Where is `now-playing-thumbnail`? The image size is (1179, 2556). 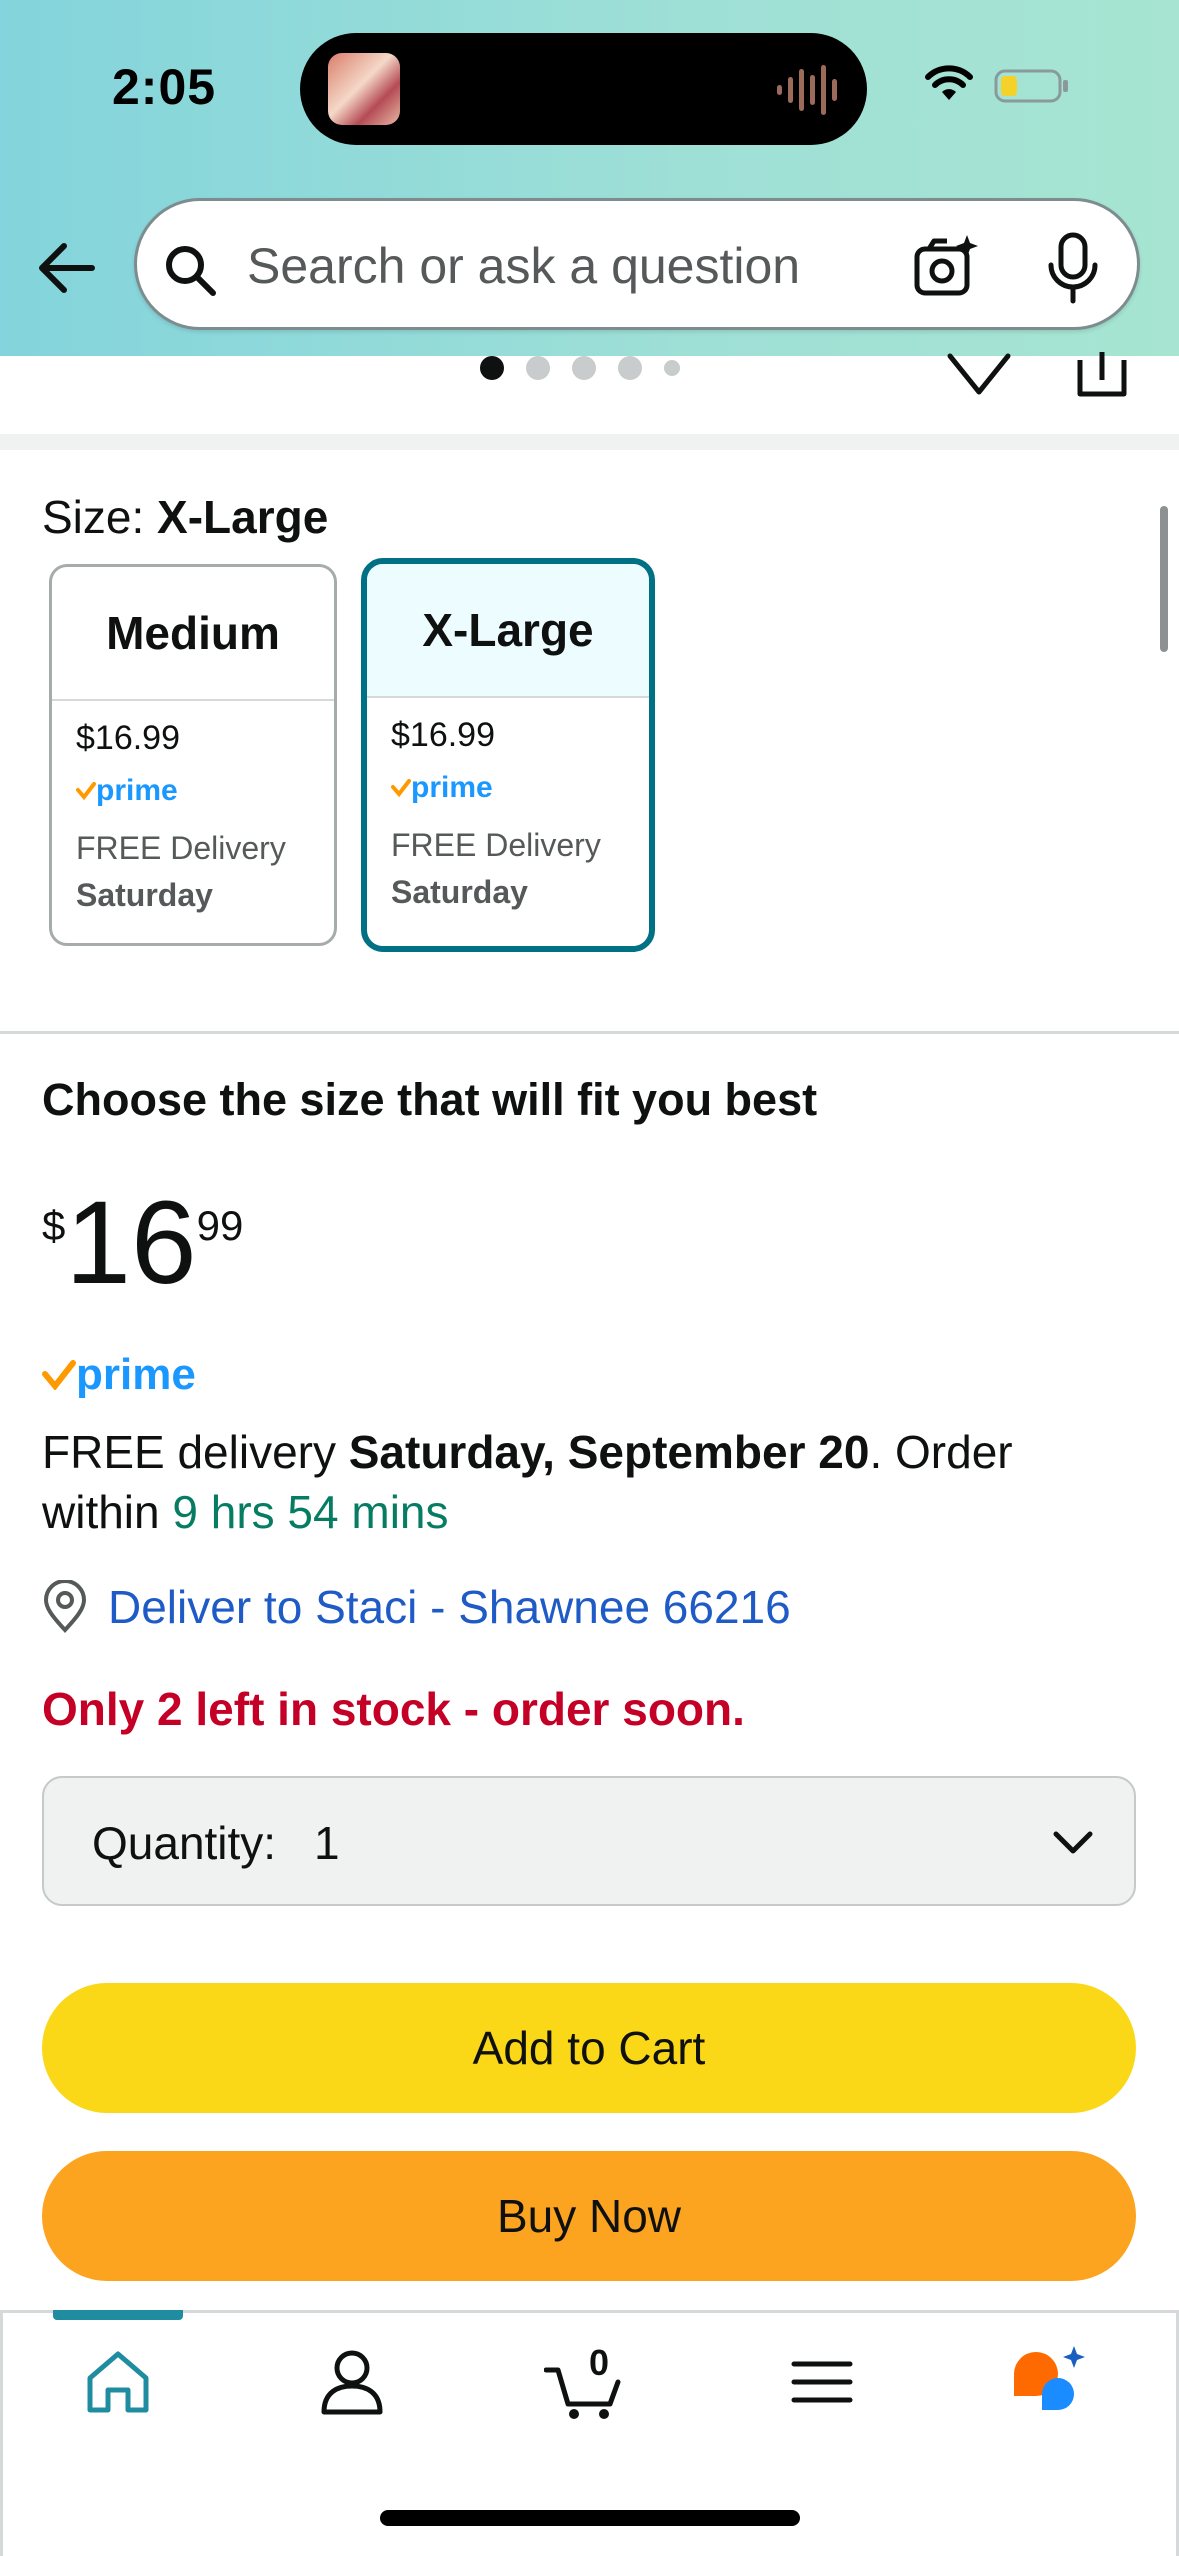 now-playing-thumbnail is located at coordinates (364, 89).